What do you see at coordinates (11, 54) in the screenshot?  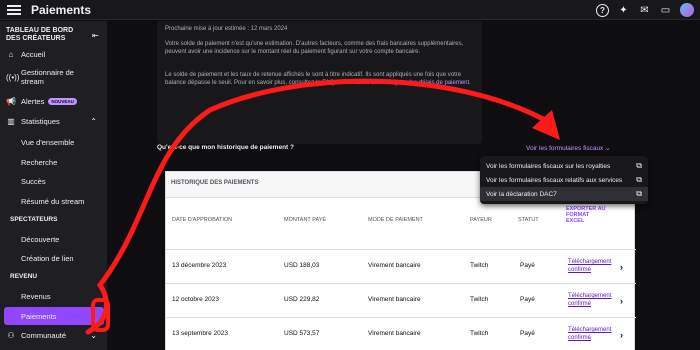 I see `home-icon: ⌂` at bounding box center [11, 54].